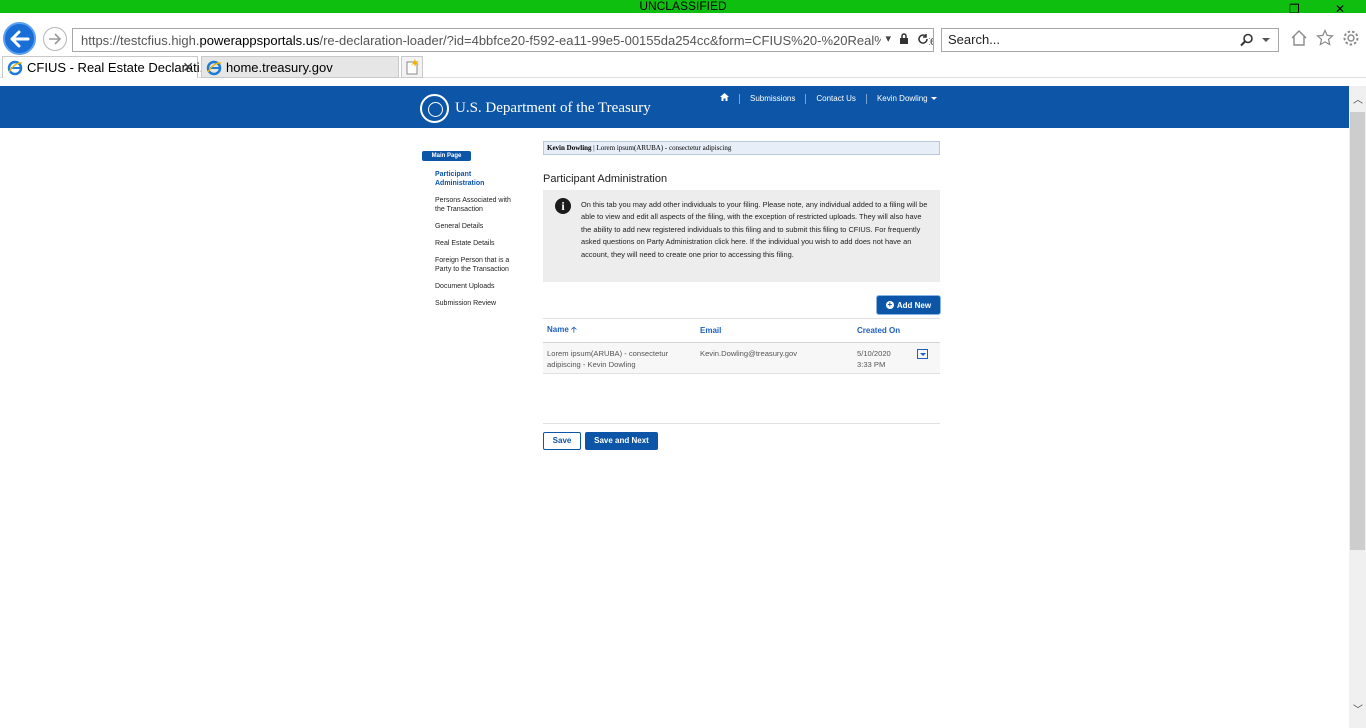  Describe the element at coordinates (914, 305) in the screenshot. I see `add-new-label: Add New` at that location.